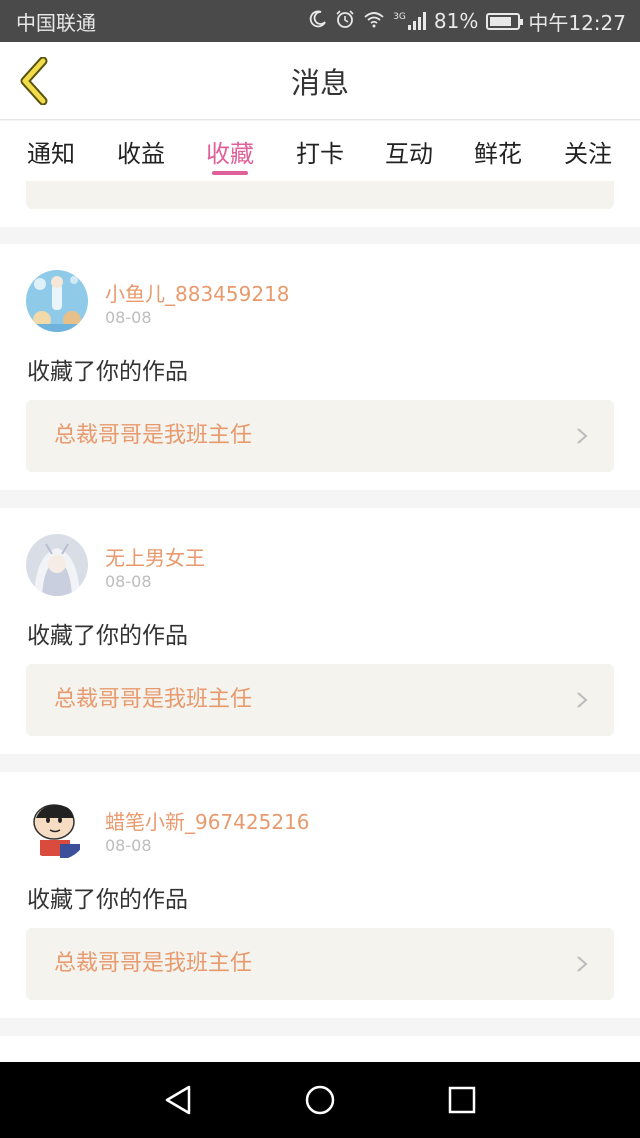 Image resolution: width=640 pixels, height=1138 pixels. I want to click on tab-checkin: 打卡, so click(320, 151).